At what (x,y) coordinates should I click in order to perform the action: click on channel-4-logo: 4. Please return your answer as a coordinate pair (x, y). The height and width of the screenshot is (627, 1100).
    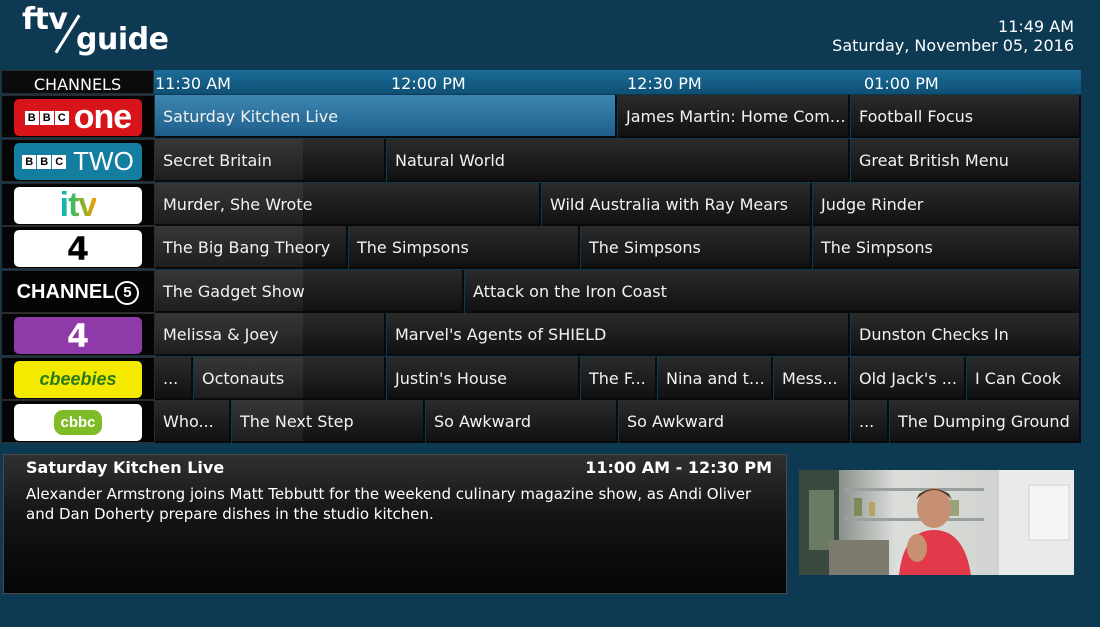
    Looking at the image, I should click on (78, 248).